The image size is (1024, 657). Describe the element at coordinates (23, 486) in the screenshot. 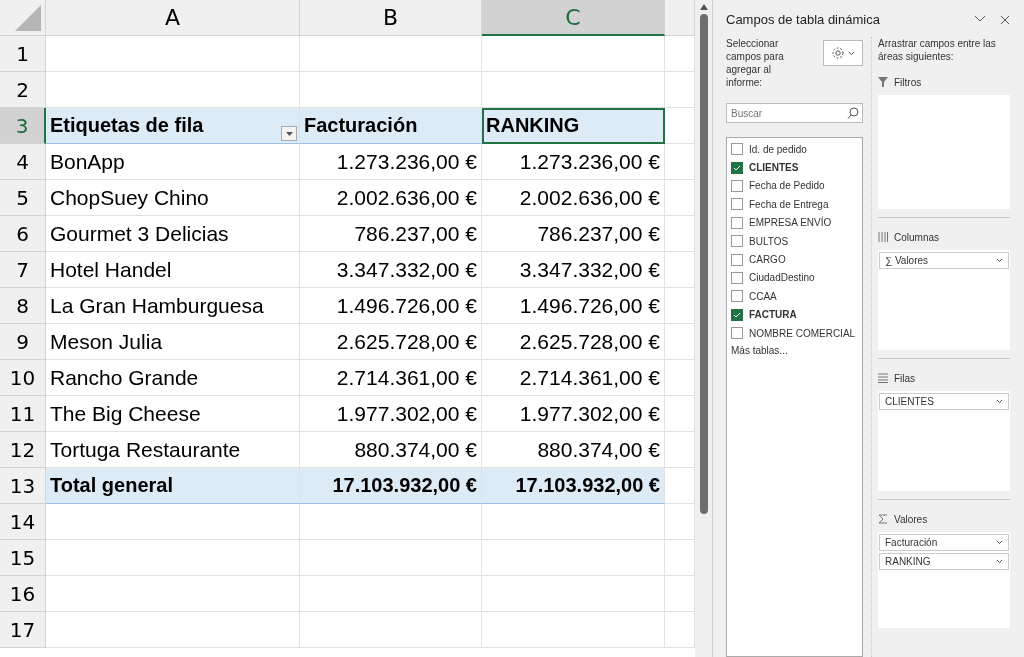

I see `row-header: 13` at that location.